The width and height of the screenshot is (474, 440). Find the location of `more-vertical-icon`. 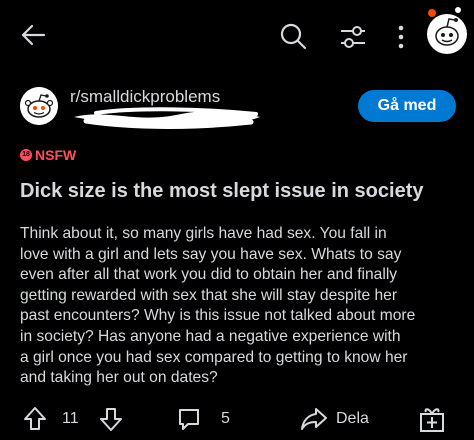

more-vertical-icon is located at coordinates (401, 37).